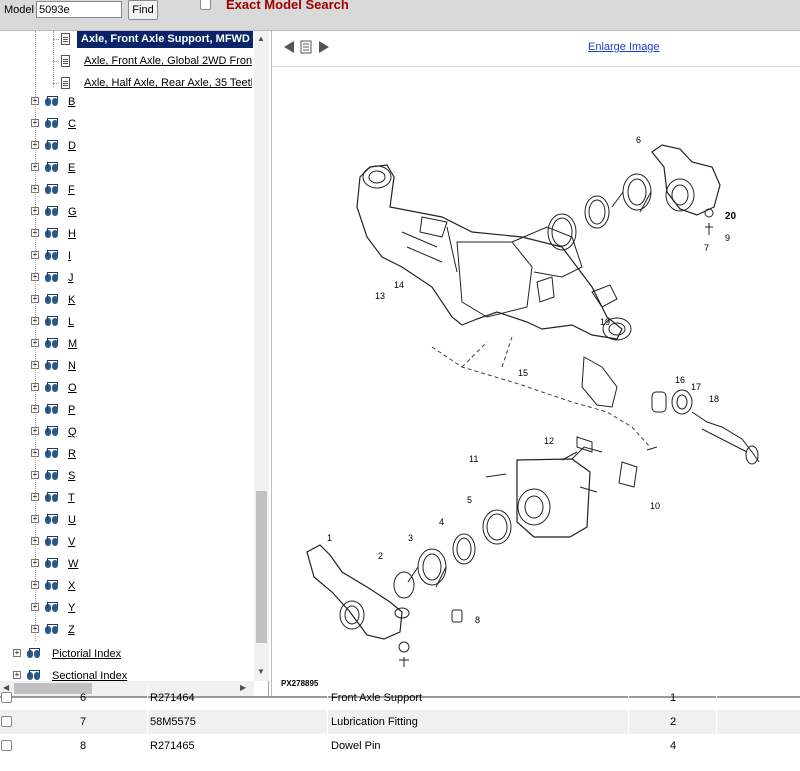  Describe the element at coordinates (168, 61) in the screenshot. I see `tree-doc-link: Axle, Front Axle, Global 2WD Front` at that location.